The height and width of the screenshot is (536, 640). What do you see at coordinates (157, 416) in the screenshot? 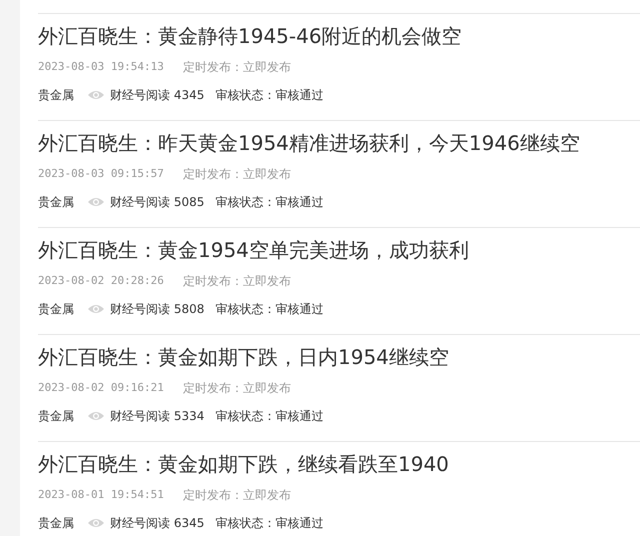
I see `read-count: 财经号阅读 5334` at bounding box center [157, 416].